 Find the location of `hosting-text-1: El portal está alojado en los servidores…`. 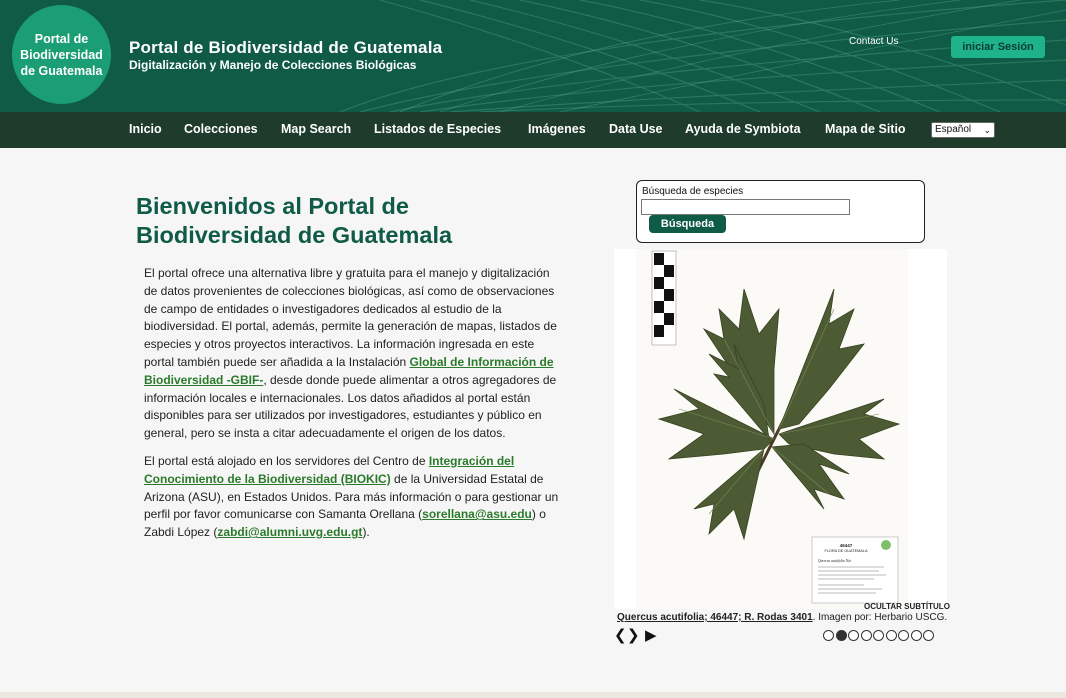

hosting-text-1: El portal está alojado en los servidores… is located at coordinates (286, 461).